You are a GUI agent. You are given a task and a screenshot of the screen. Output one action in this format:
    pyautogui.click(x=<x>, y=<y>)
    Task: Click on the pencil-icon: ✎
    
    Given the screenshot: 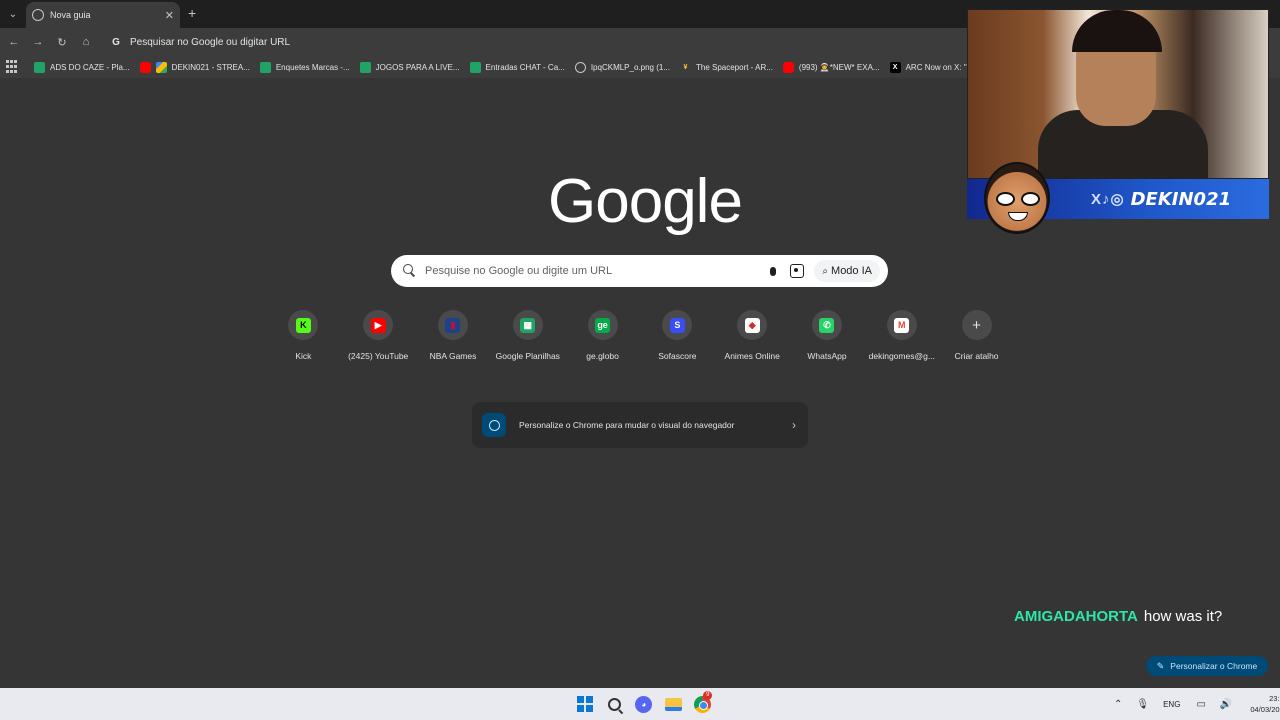 What is the action you would take?
    pyautogui.click(x=1160, y=665)
    